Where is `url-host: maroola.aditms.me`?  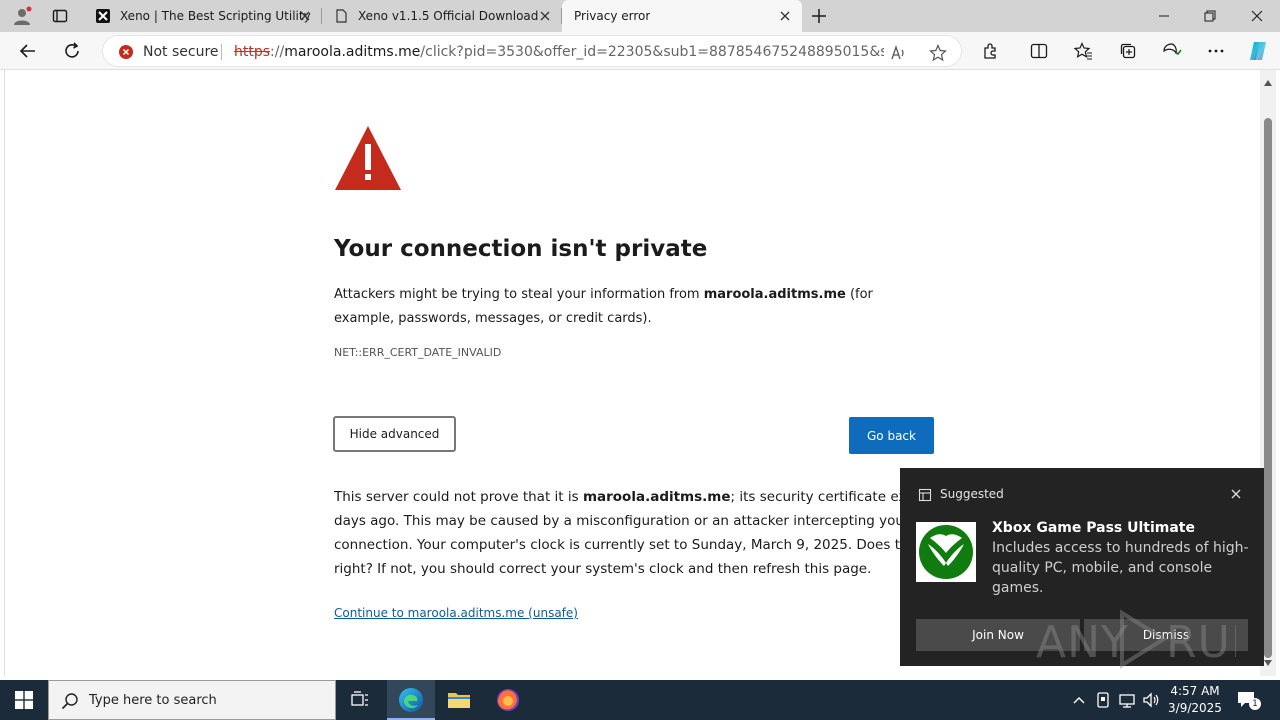
url-host: maroola.aditms.me is located at coordinates (352, 52).